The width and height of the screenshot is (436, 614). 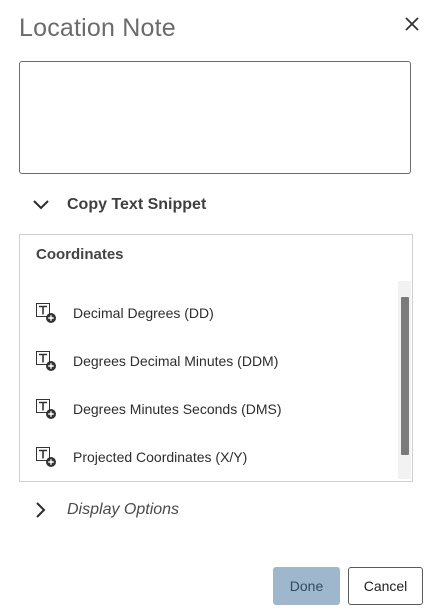 I want to click on close-icon, so click(x=412, y=24).